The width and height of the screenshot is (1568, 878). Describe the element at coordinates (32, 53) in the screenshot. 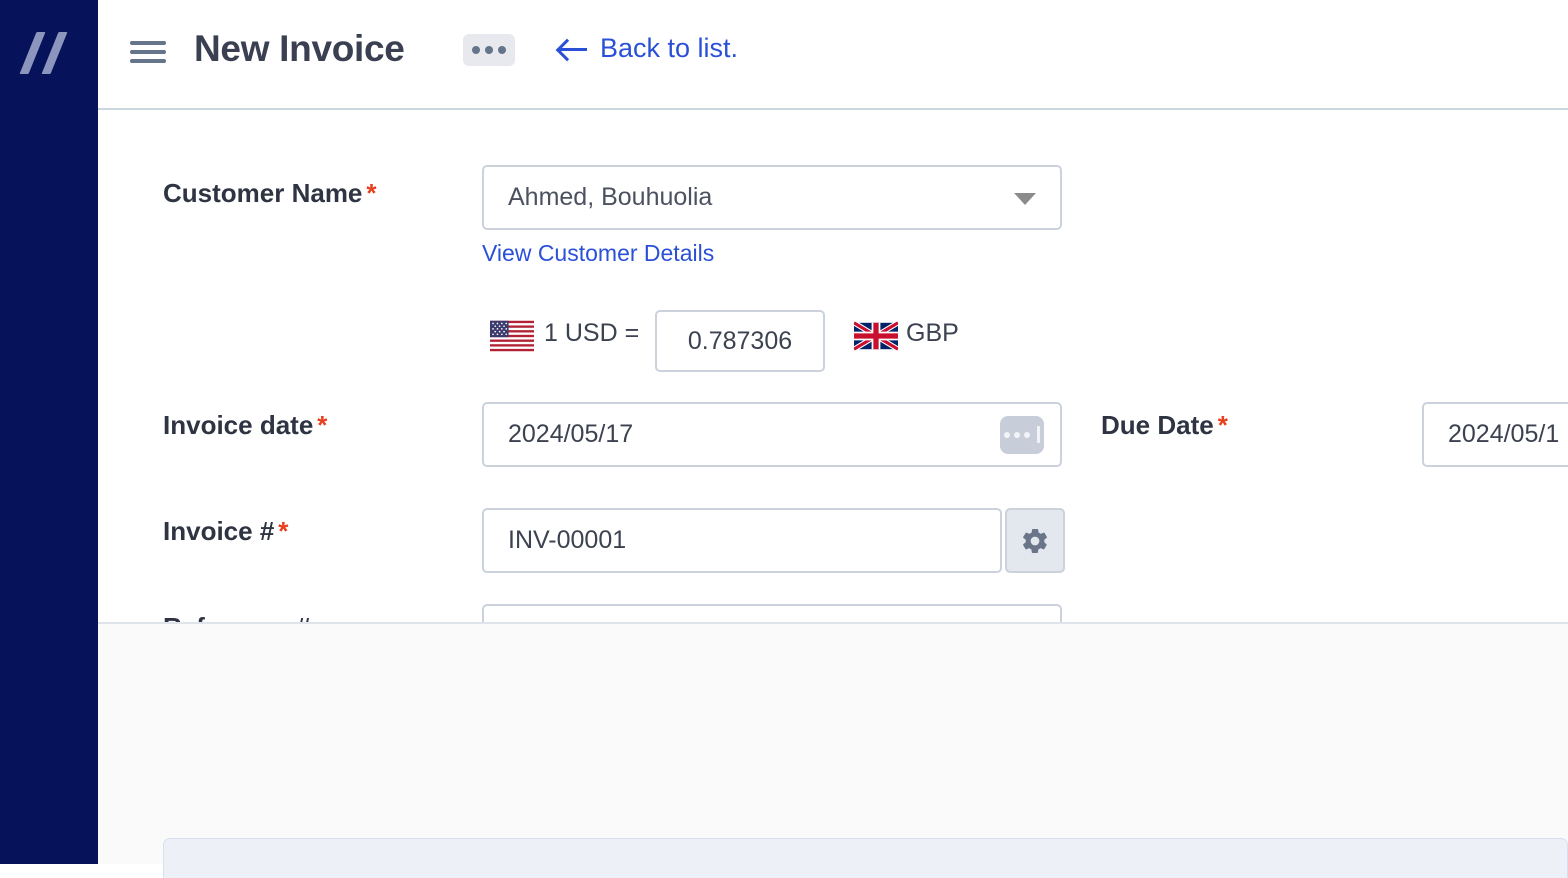

I see `logo-slash-left` at that location.